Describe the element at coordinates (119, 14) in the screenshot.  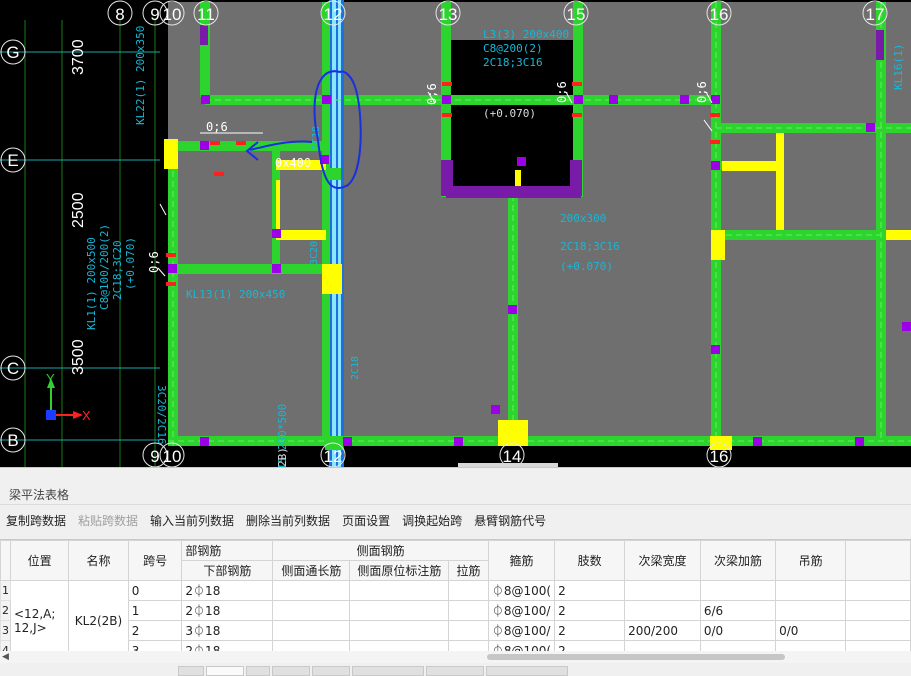
I see `axis-label-8: 8` at that location.